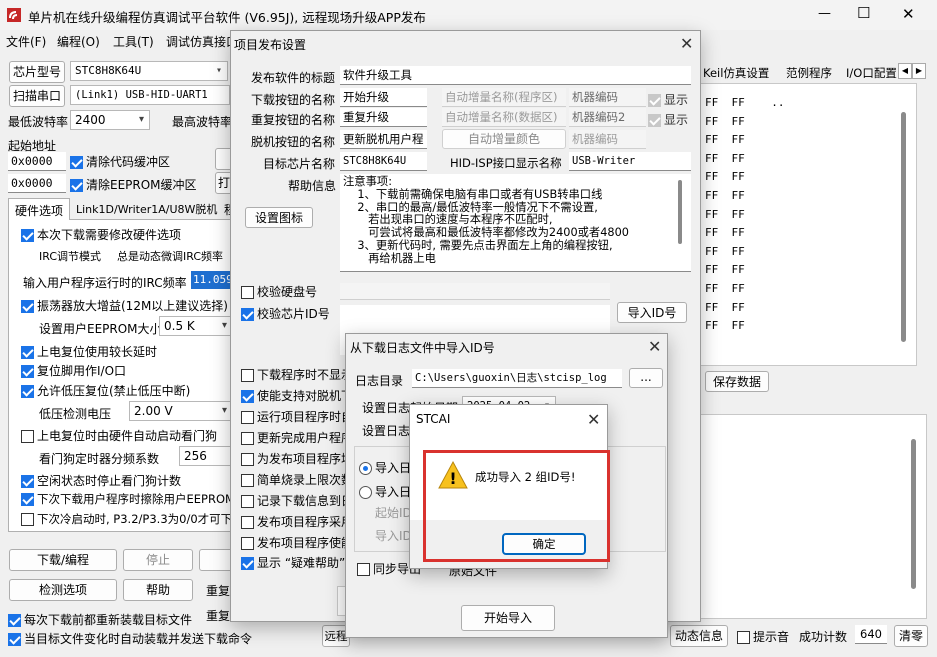 Image resolution: width=937 pixels, height=657 pixels. What do you see at coordinates (385, 467) in the screenshot?
I see `radio-import-1: 导入日` at bounding box center [385, 467].